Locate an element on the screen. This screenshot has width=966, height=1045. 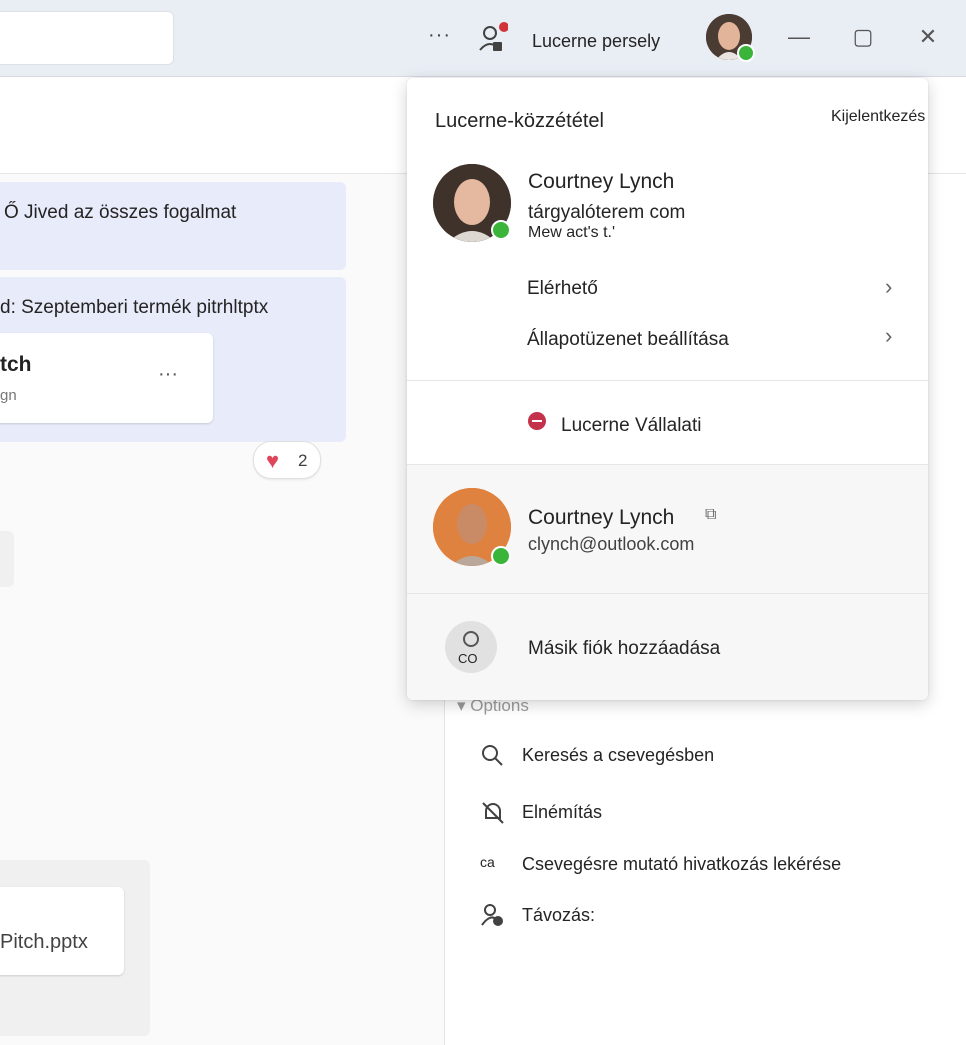
account-name: Lucerne persely is located at coordinates (596, 41).